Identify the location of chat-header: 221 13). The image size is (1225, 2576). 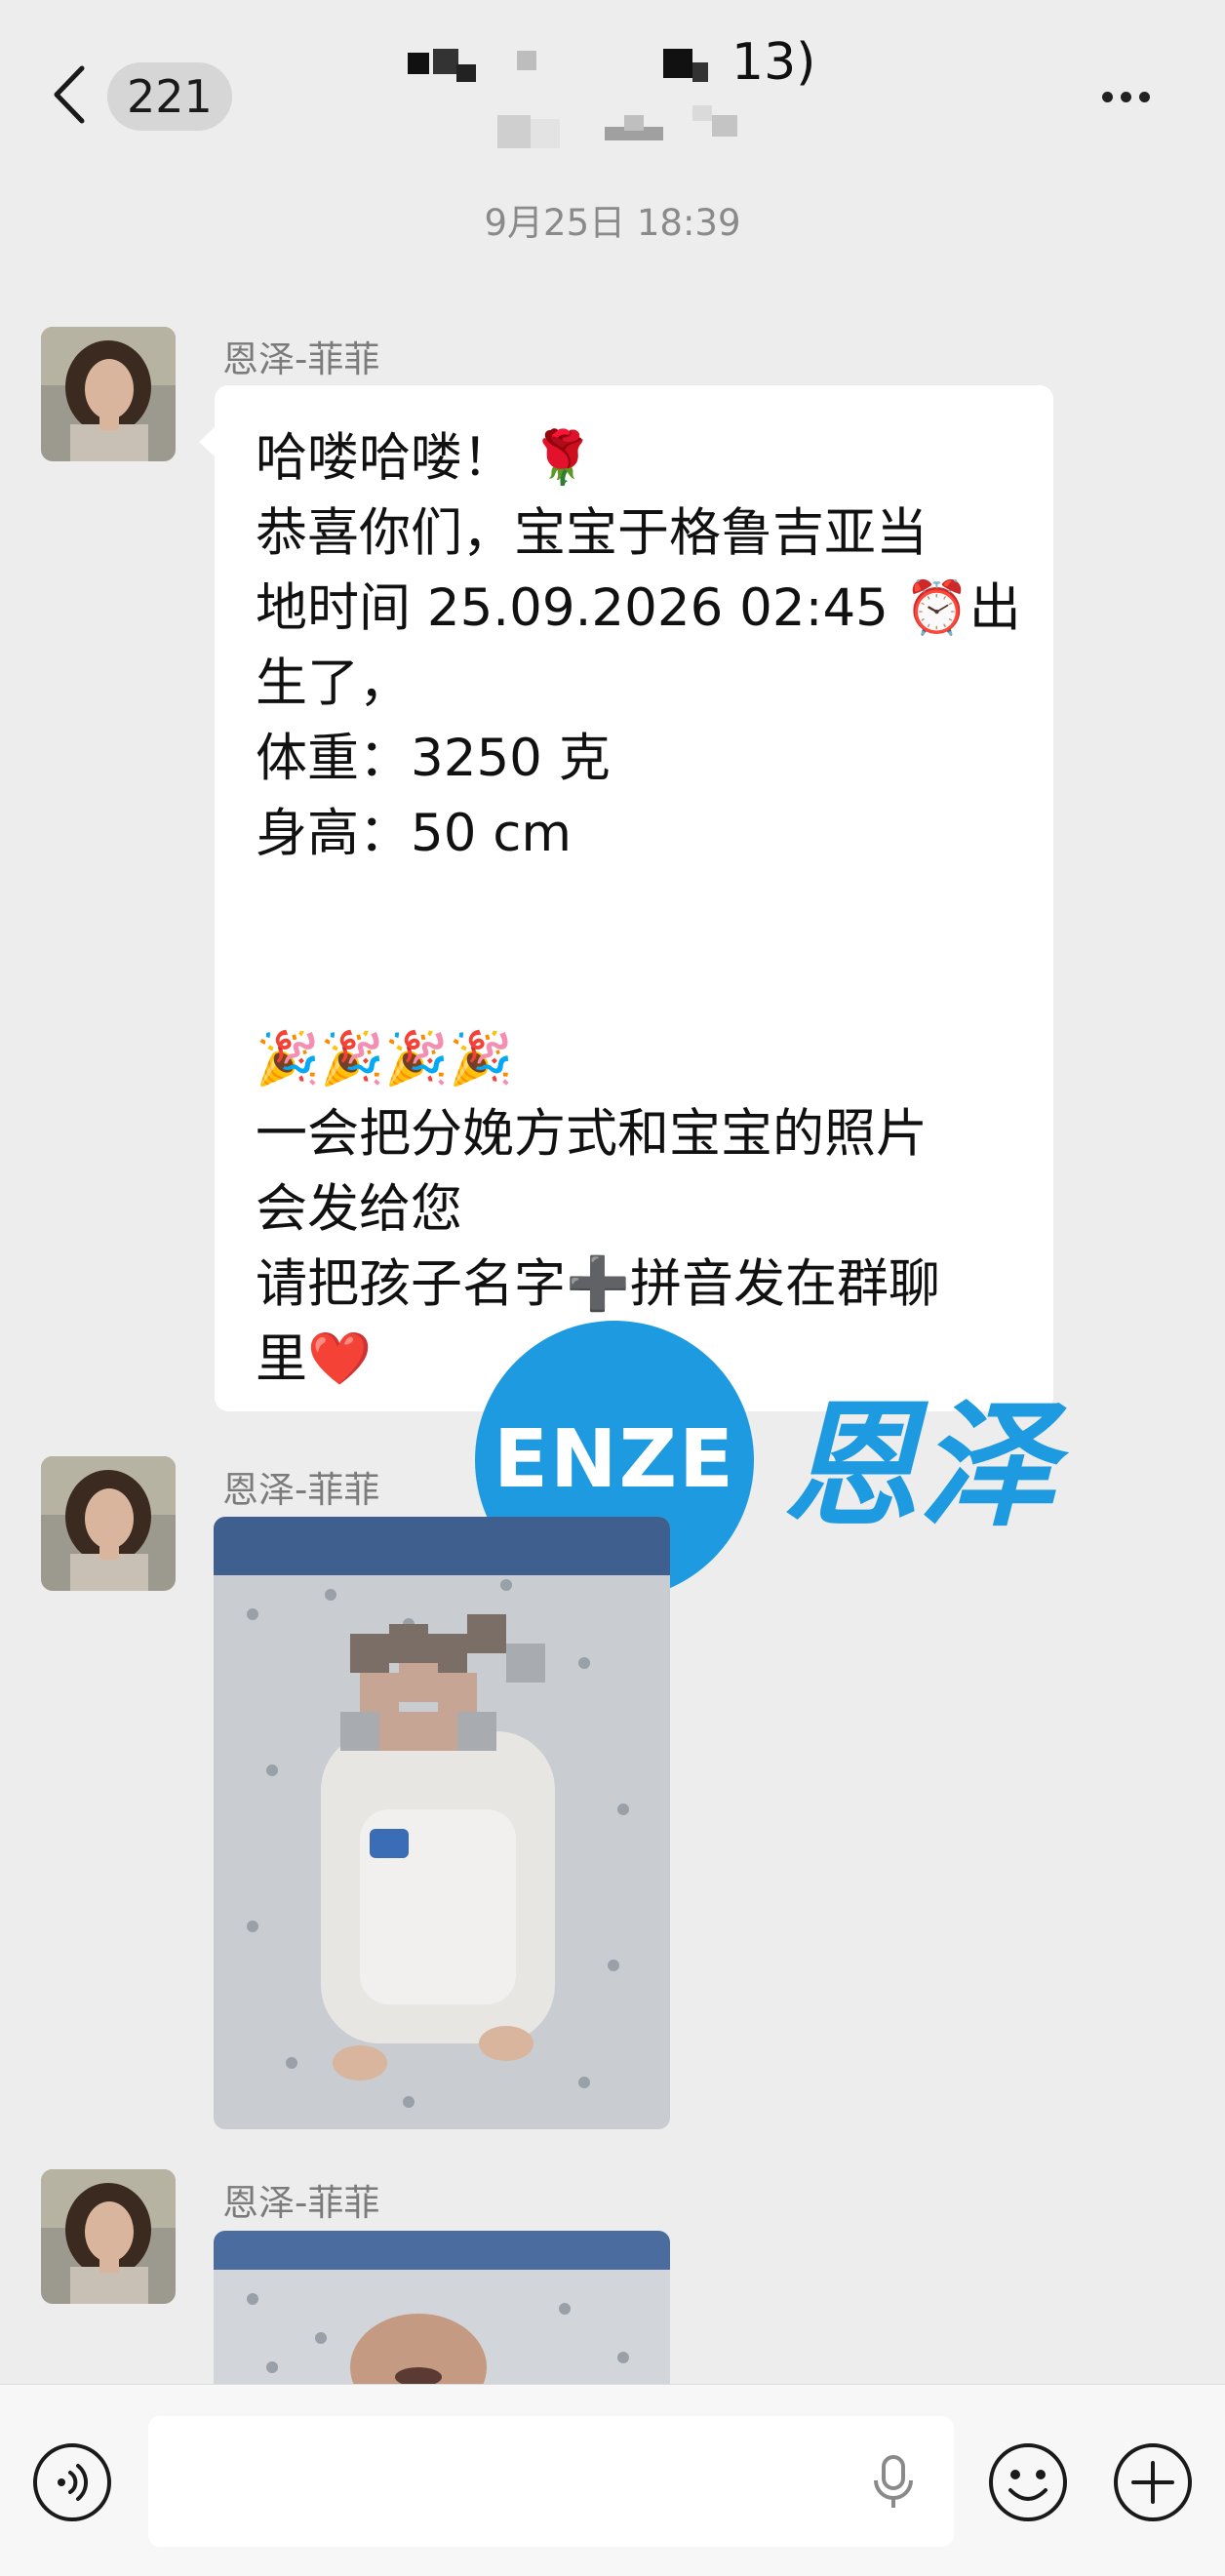
(612, 90).